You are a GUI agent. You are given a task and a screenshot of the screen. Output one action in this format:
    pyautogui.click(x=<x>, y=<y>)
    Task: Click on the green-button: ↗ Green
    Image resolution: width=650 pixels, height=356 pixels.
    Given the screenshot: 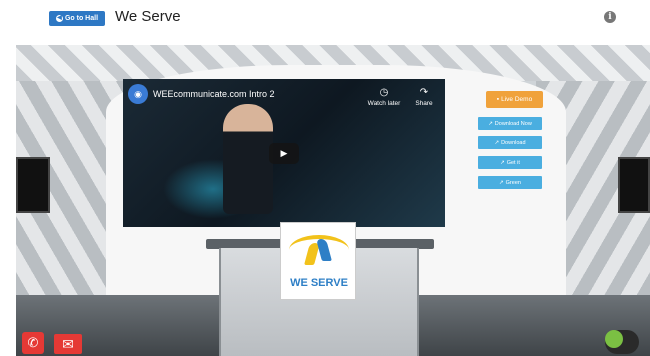 What is the action you would take?
    pyautogui.click(x=510, y=182)
    